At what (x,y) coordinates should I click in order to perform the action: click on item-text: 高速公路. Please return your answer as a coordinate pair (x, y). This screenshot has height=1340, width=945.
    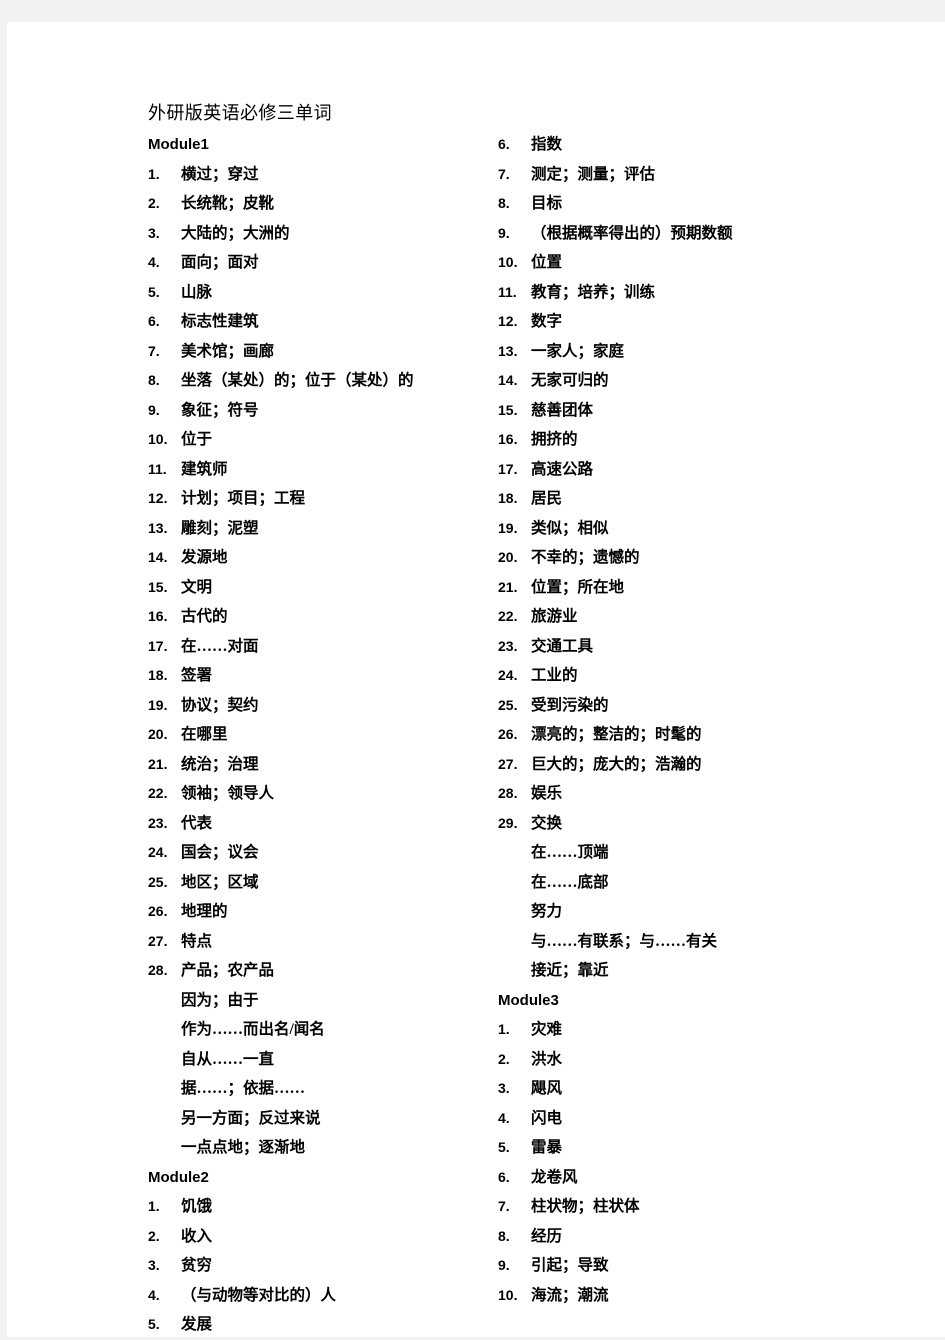
    Looking at the image, I should click on (562, 469).